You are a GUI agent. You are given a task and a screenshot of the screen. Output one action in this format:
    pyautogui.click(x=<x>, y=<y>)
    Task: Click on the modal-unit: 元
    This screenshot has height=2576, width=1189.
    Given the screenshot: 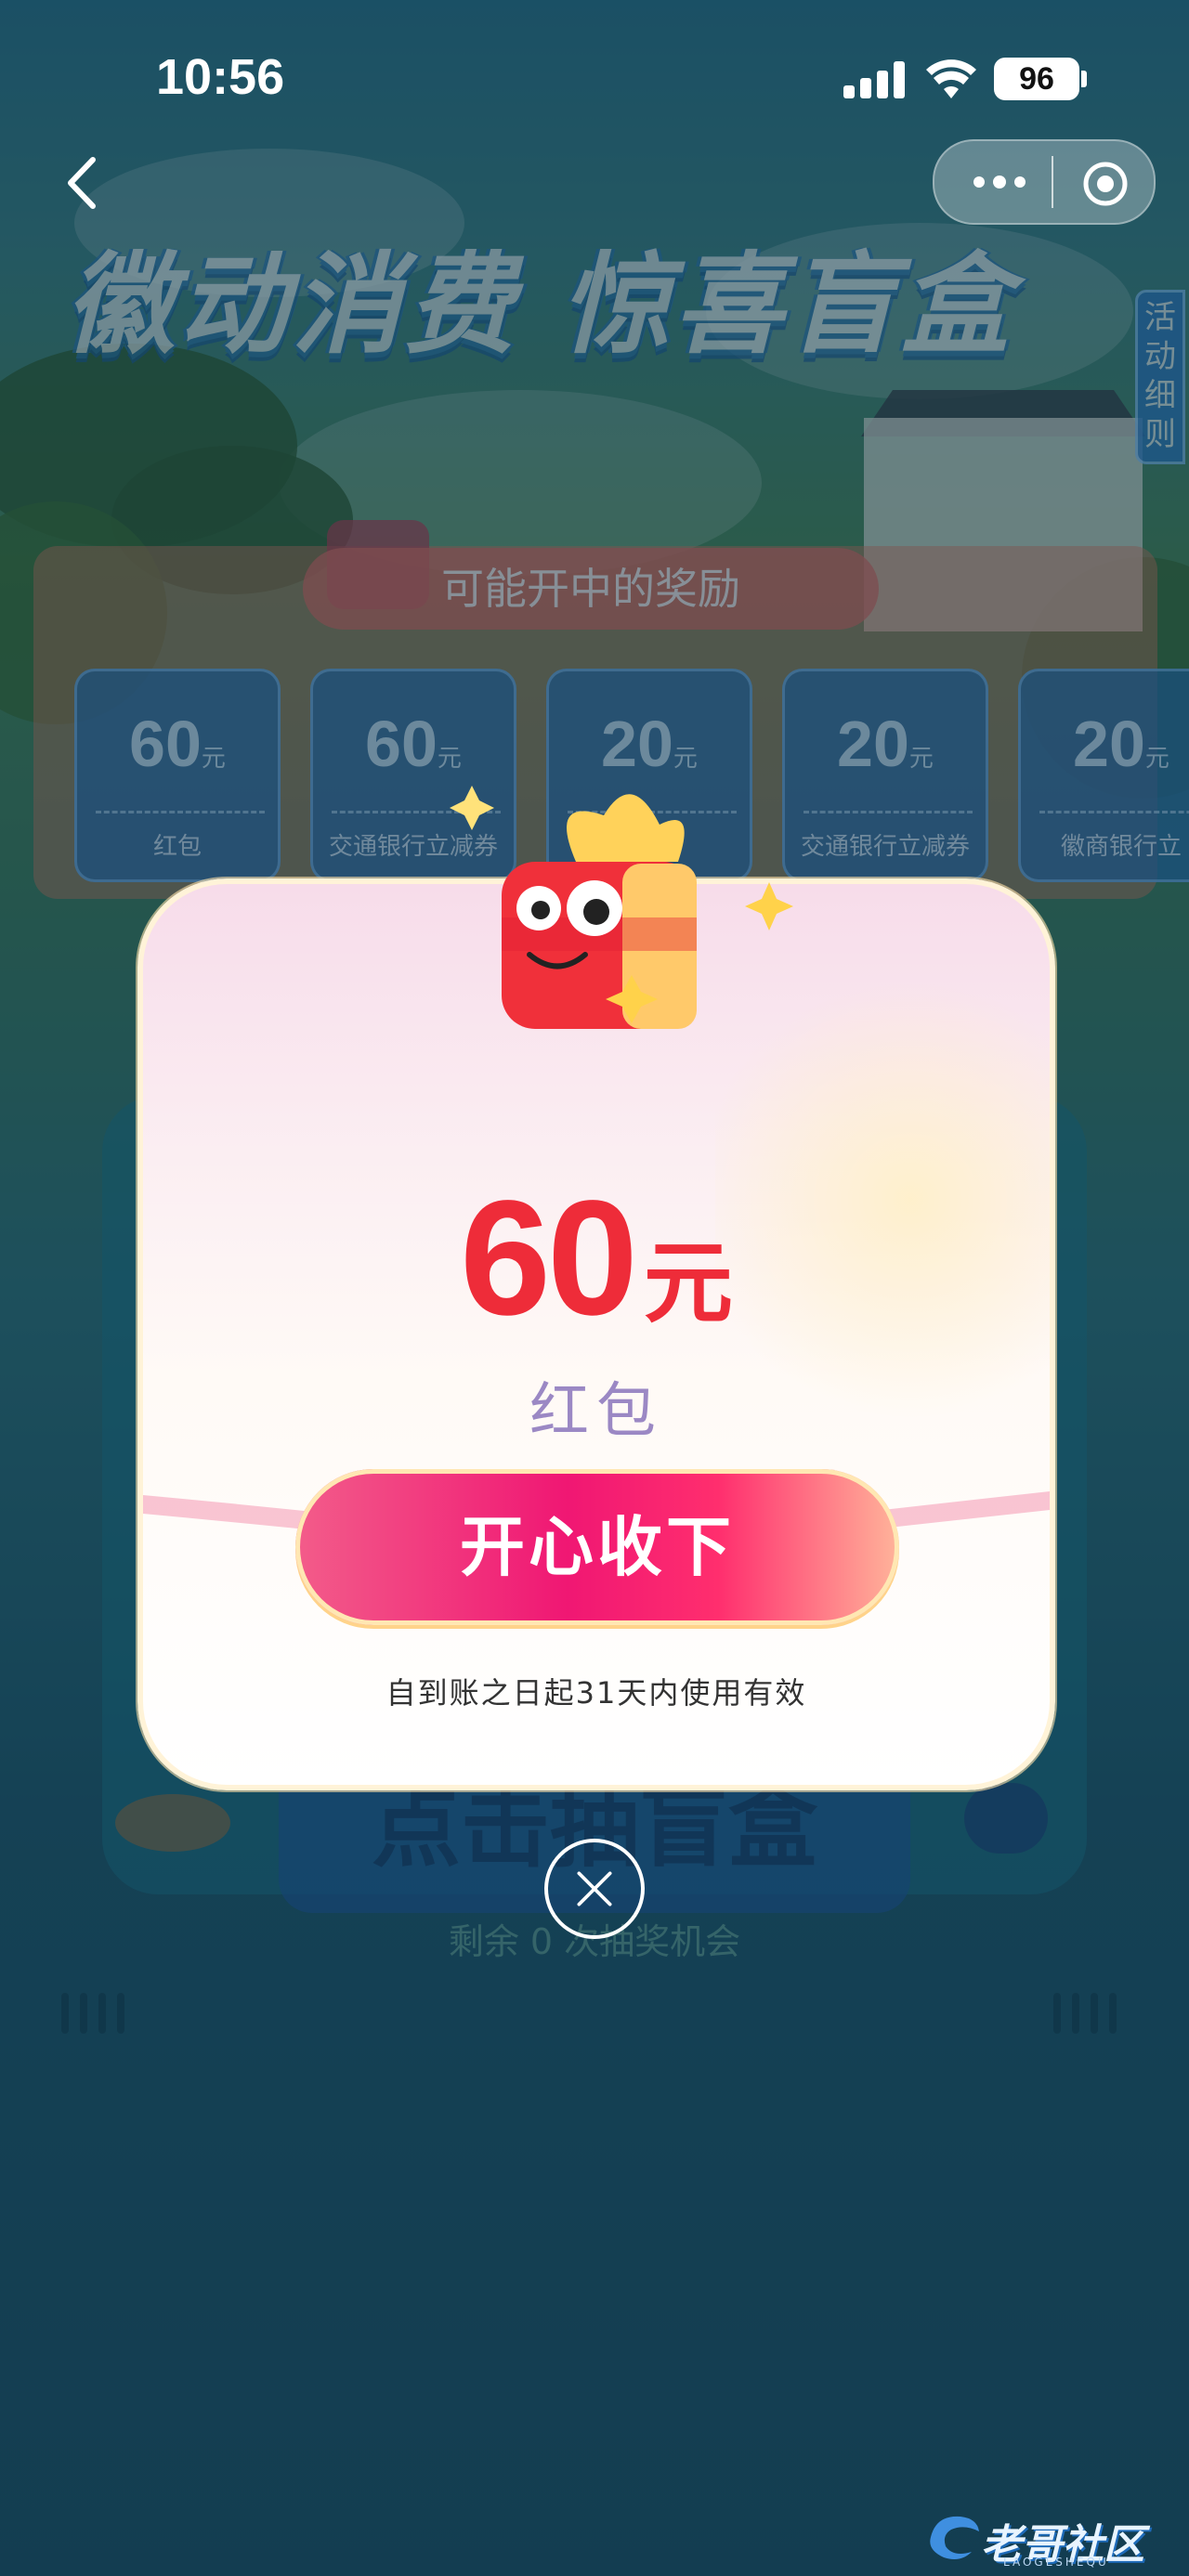 What is the action you would take?
    pyautogui.click(x=688, y=1283)
    